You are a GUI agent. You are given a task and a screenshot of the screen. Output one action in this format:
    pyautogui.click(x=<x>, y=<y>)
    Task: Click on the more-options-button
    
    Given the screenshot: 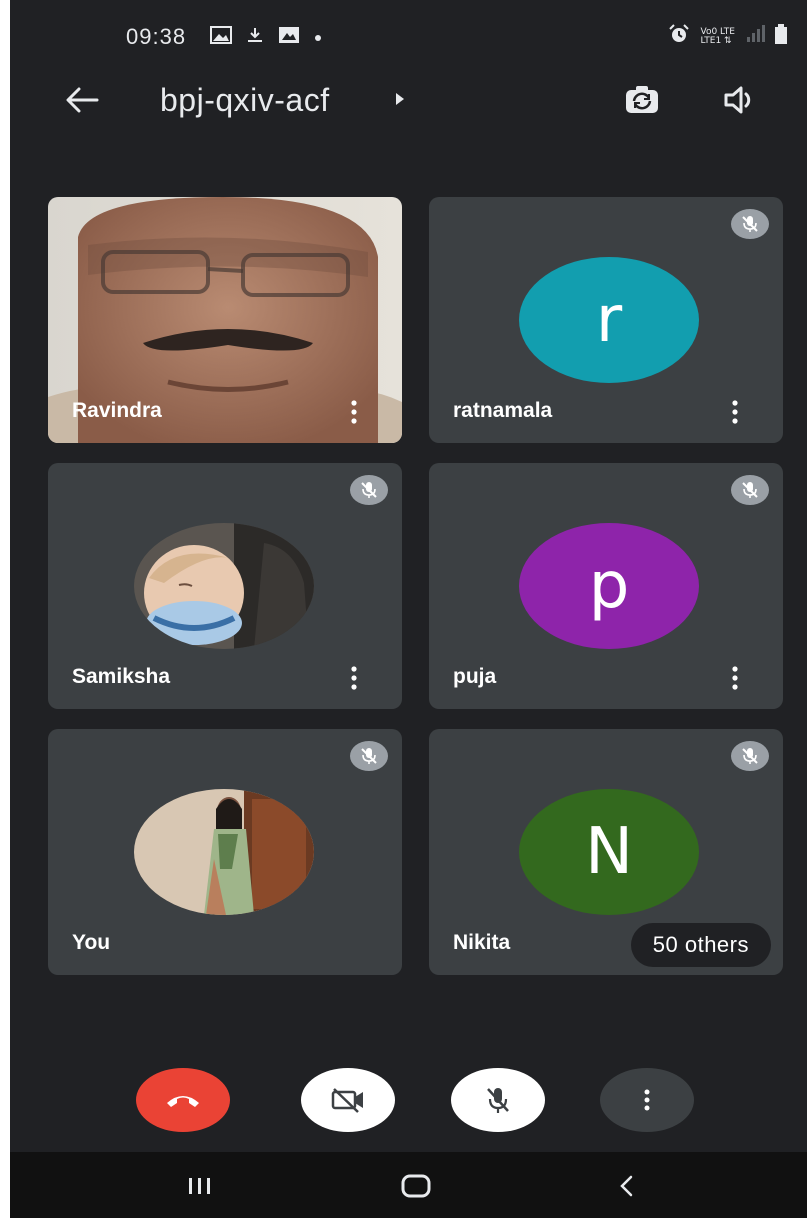 What is the action you would take?
    pyautogui.click(x=647, y=1100)
    